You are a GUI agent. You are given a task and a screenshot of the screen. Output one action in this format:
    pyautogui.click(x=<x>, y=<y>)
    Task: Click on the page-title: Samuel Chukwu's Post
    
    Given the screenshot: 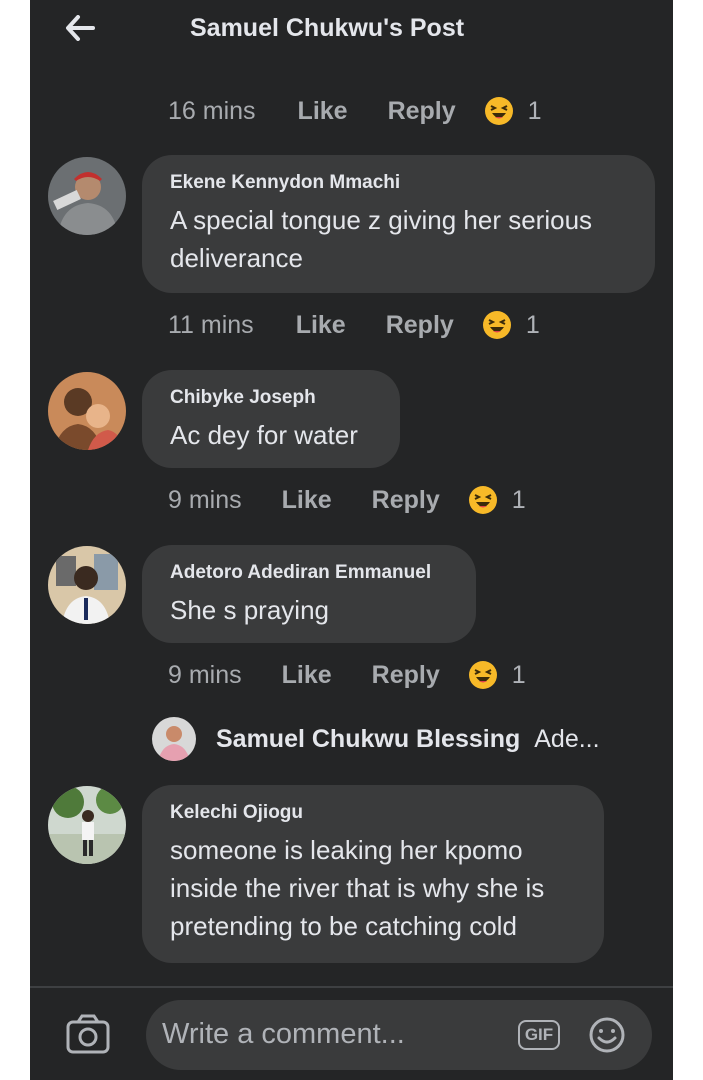 What is the action you would take?
    pyautogui.click(x=327, y=28)
    